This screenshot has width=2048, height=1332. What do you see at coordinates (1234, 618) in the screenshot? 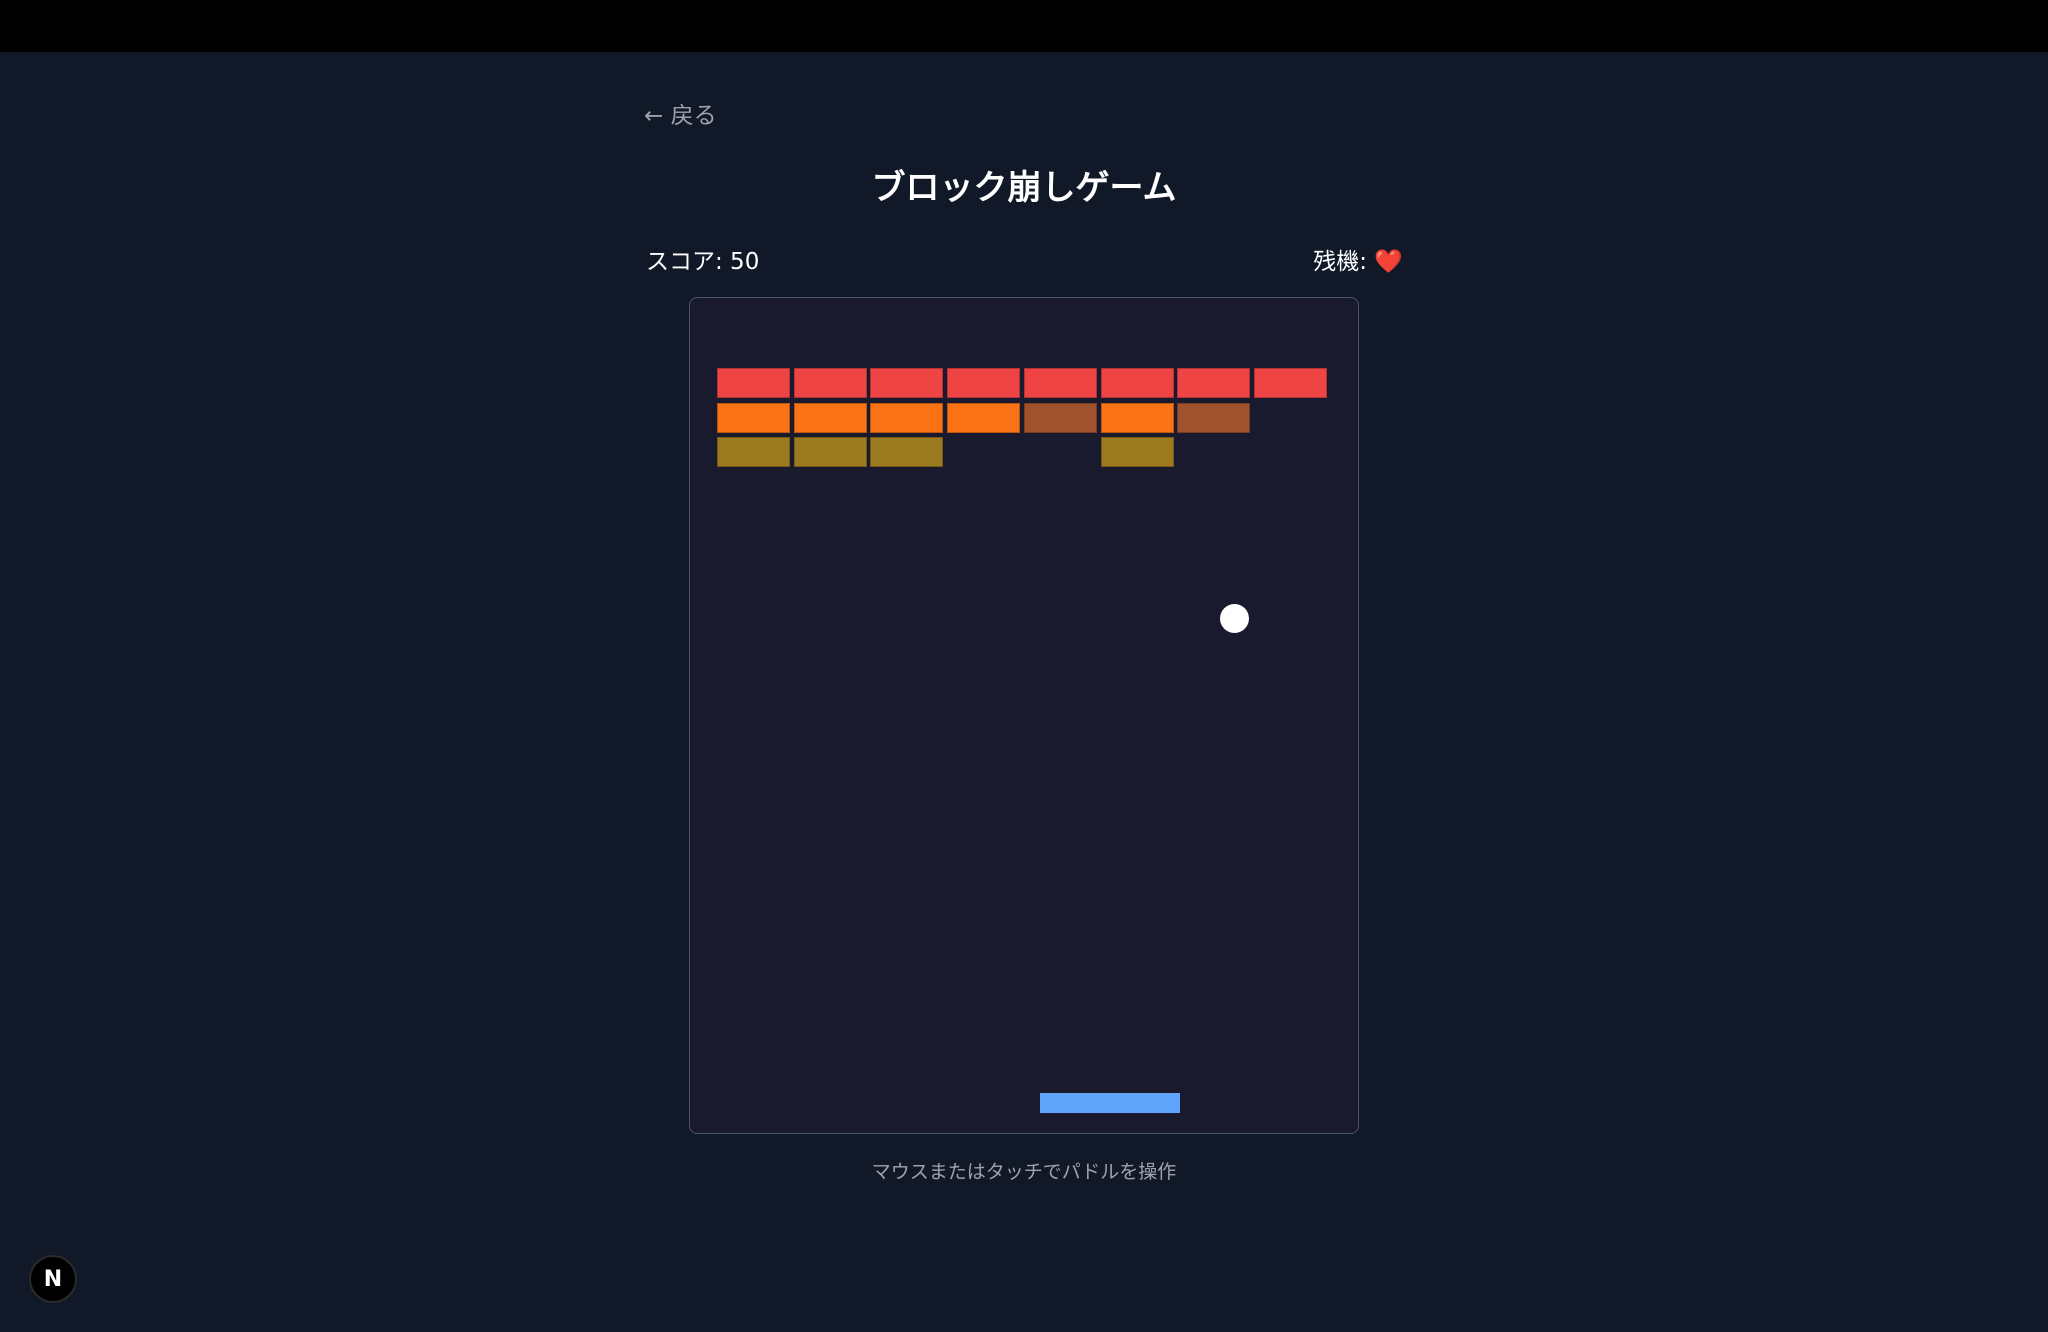
I see `ball` at bounding box center [1234, 618].